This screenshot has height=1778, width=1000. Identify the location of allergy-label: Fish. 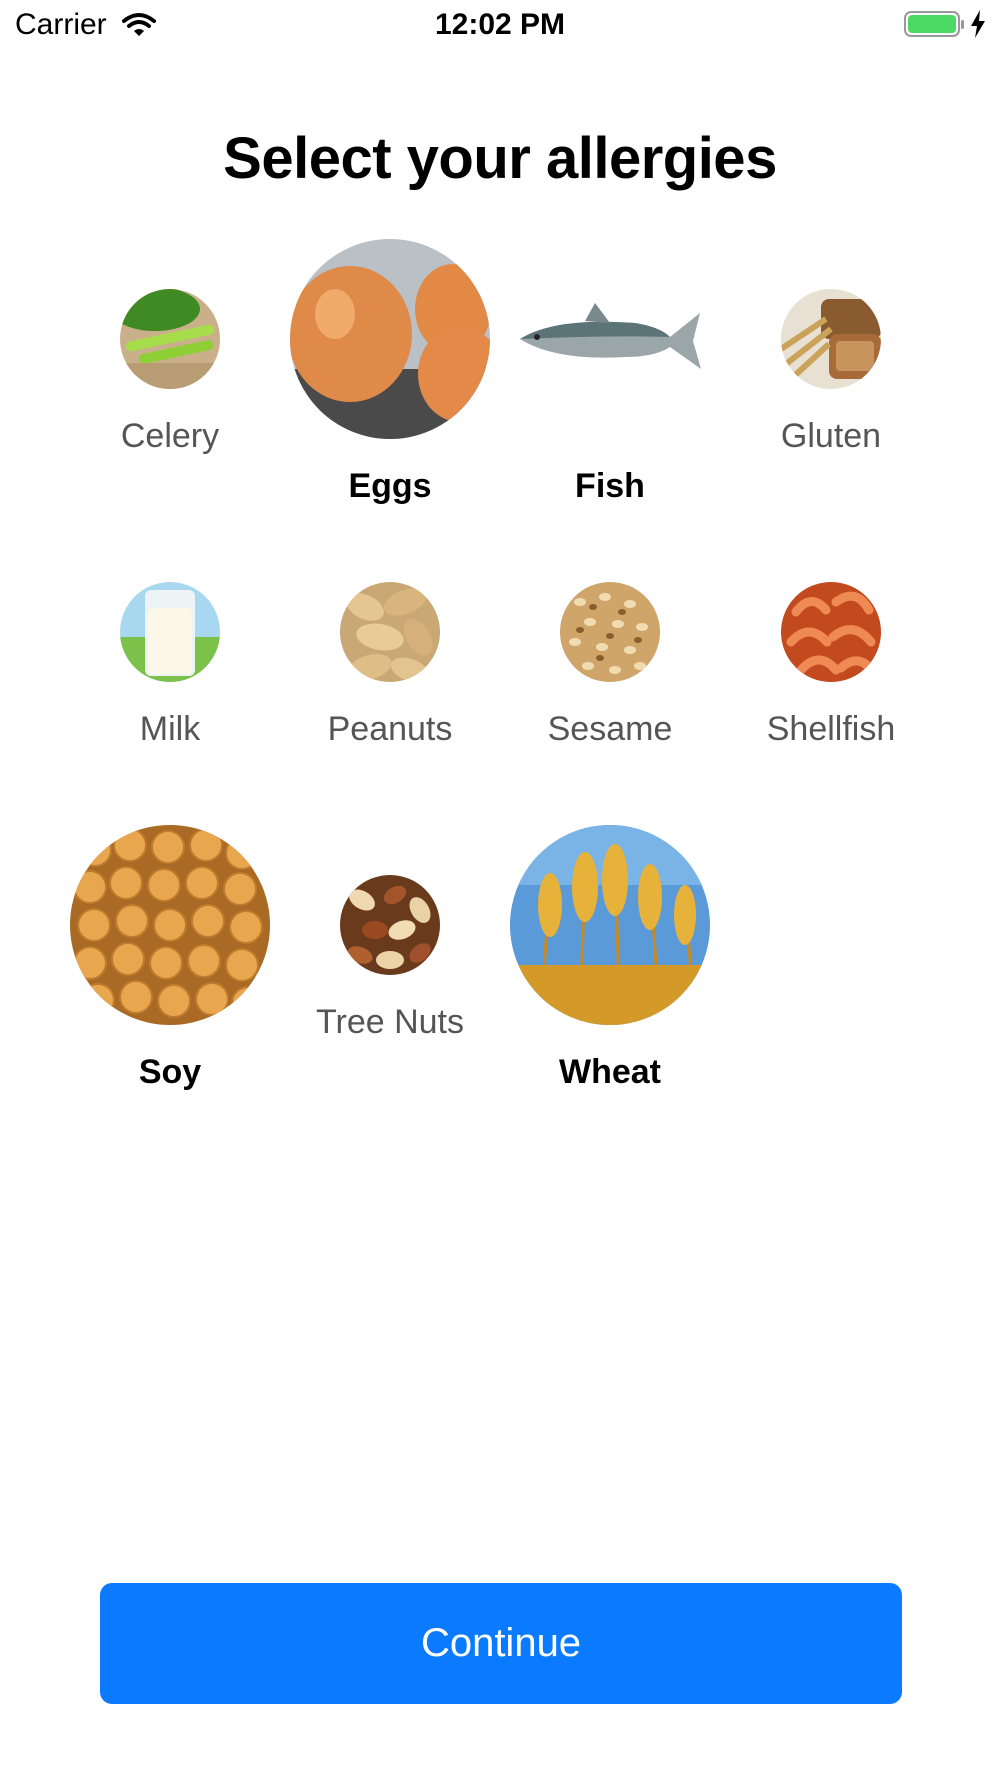
(610, 486).